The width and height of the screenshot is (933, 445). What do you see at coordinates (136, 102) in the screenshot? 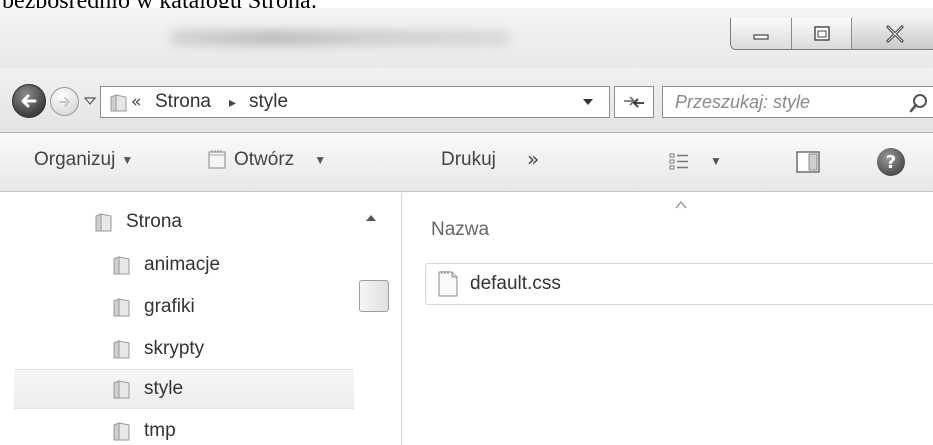
I see `breadcrumb-overflow: «` at bounding box center [136, 102].